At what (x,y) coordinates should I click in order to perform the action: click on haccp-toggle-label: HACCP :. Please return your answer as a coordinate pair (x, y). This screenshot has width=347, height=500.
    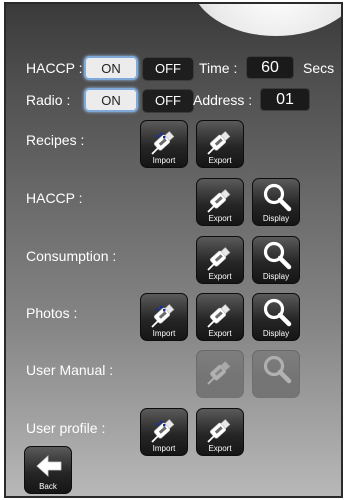
    Looking at the image, I should click on (54, 68).